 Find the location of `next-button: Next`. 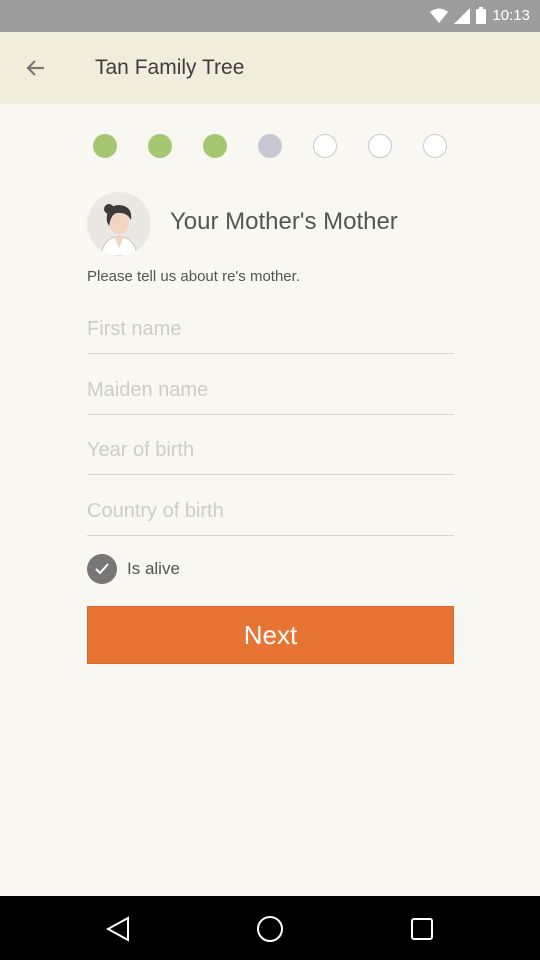

next-button: Next is located at coordinates (270, 635).